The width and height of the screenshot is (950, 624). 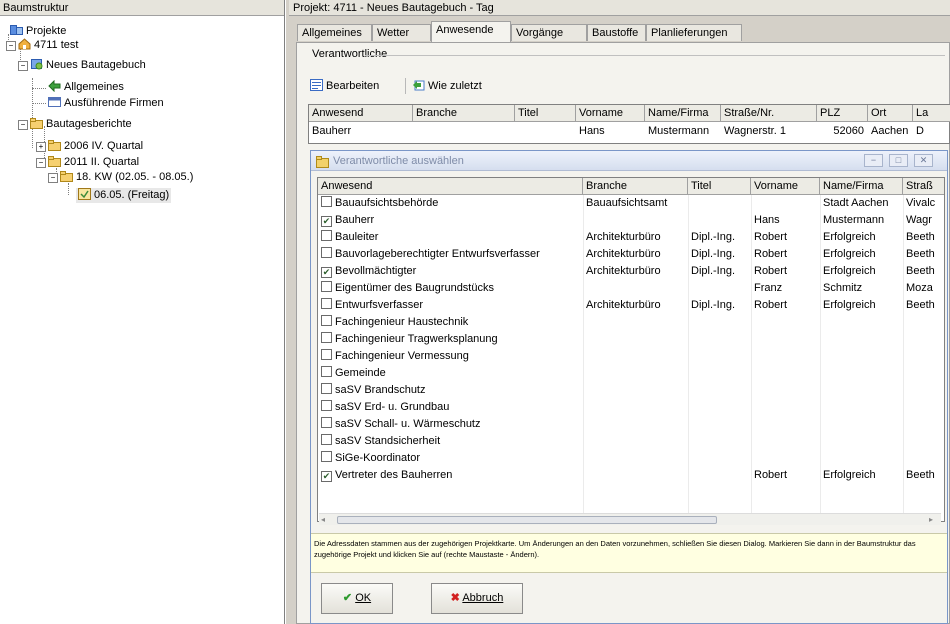 What do you see at coordinates (334, 32) in the screenshot?
I see `tab-allgemeines: Allgemeines` at bounding box center [334, 32].